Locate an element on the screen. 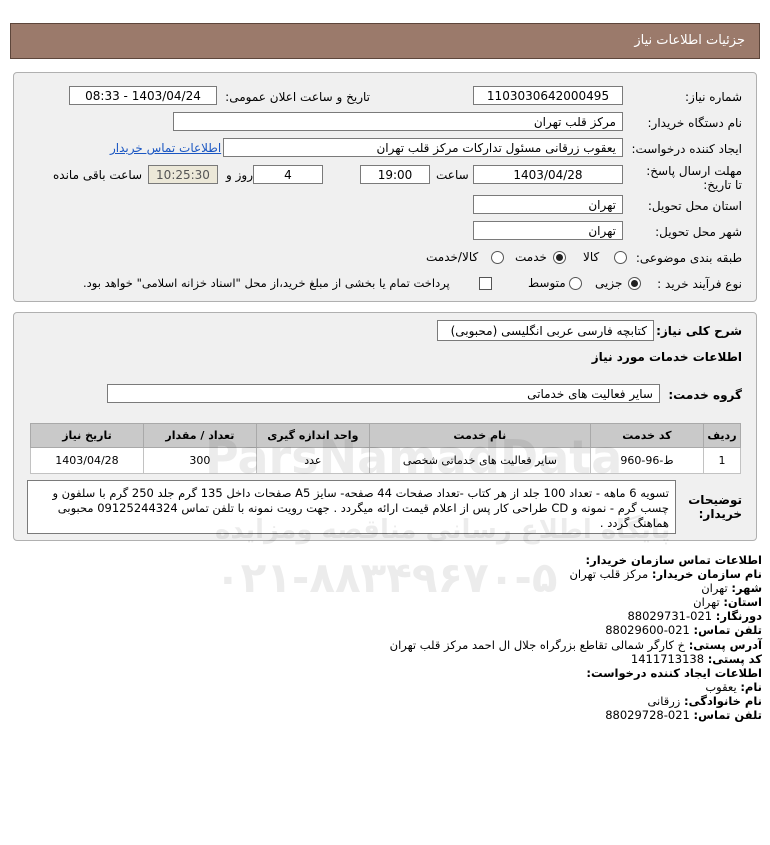 This screenshot has height=845, width=770. province-label: استان محل تحویل: is located at coordinates (694, 206).